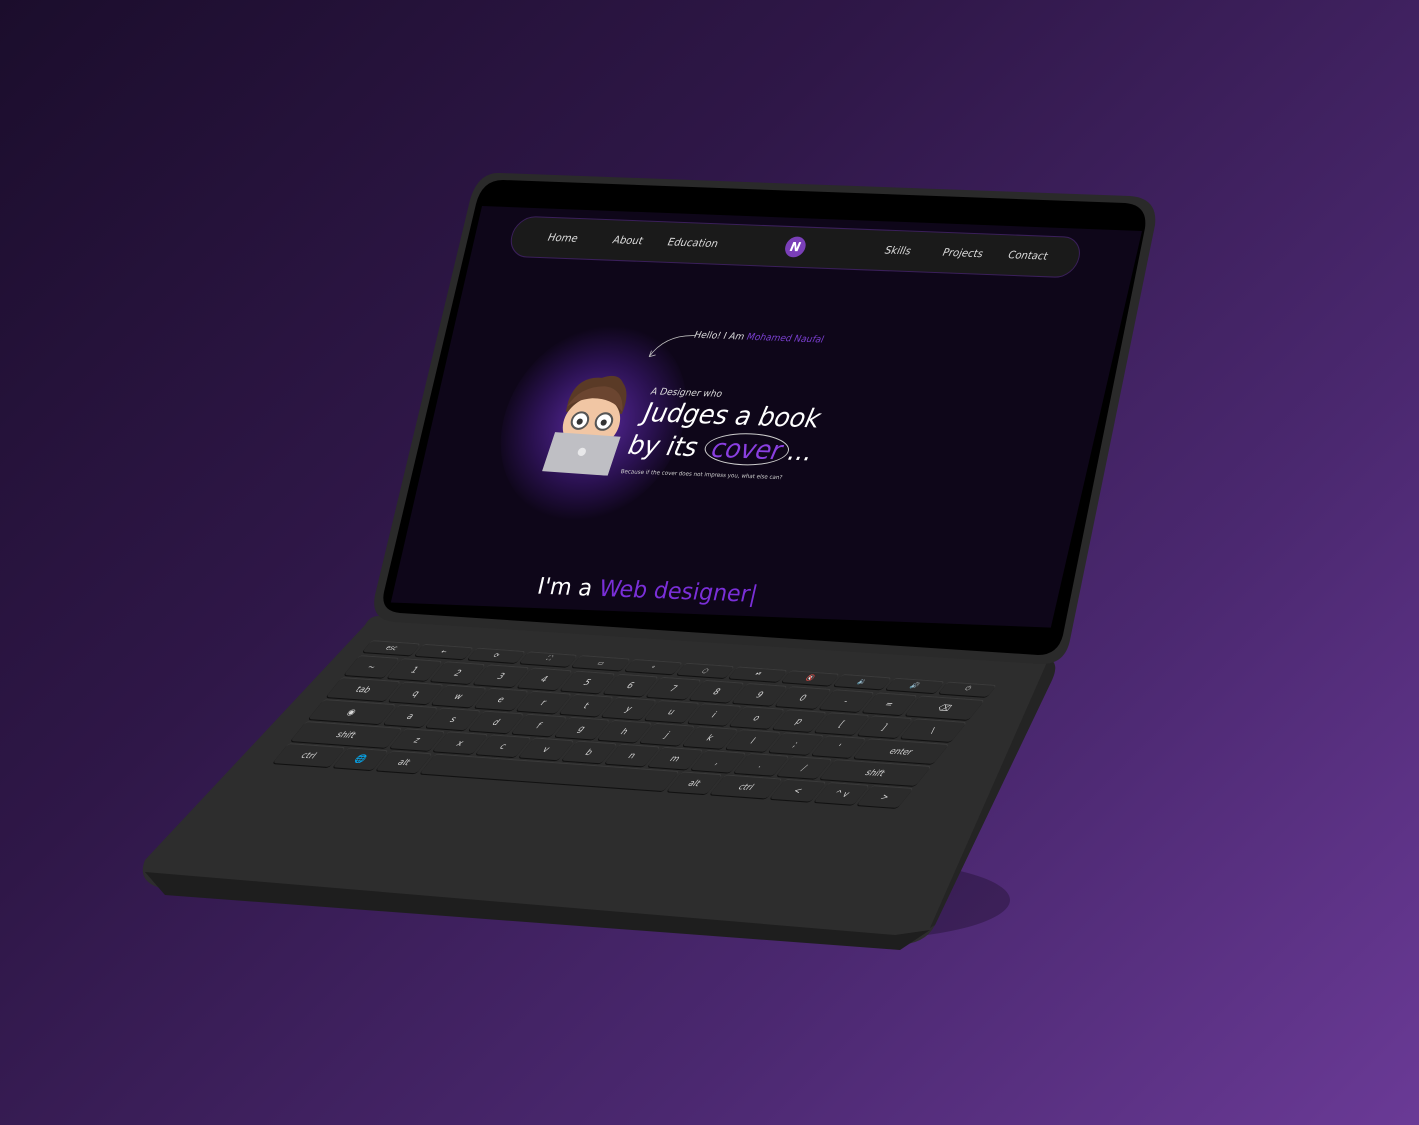  I want to click on key: 🔇, so click(810, 678).